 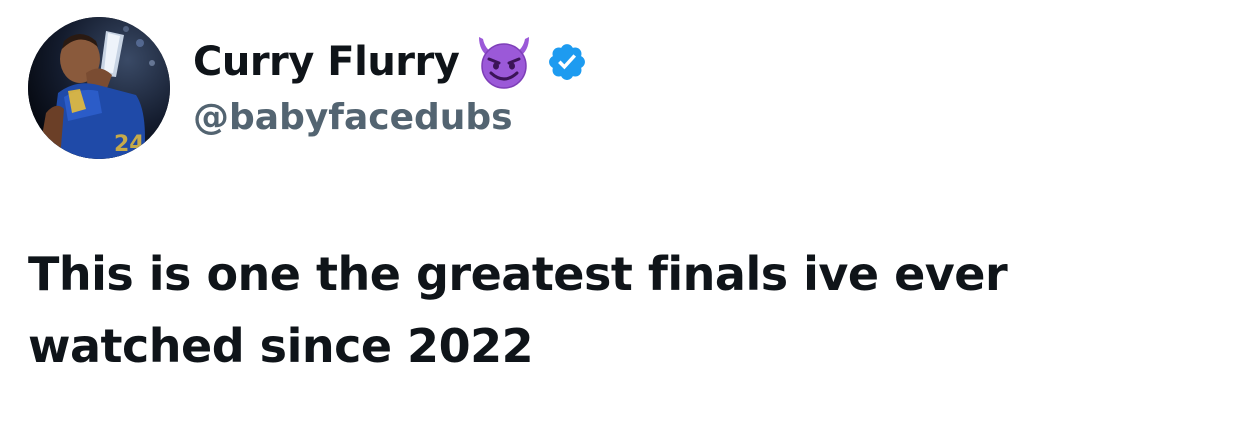 I want to click on display-name: Curry Flurry, so click(x=326, y=62).